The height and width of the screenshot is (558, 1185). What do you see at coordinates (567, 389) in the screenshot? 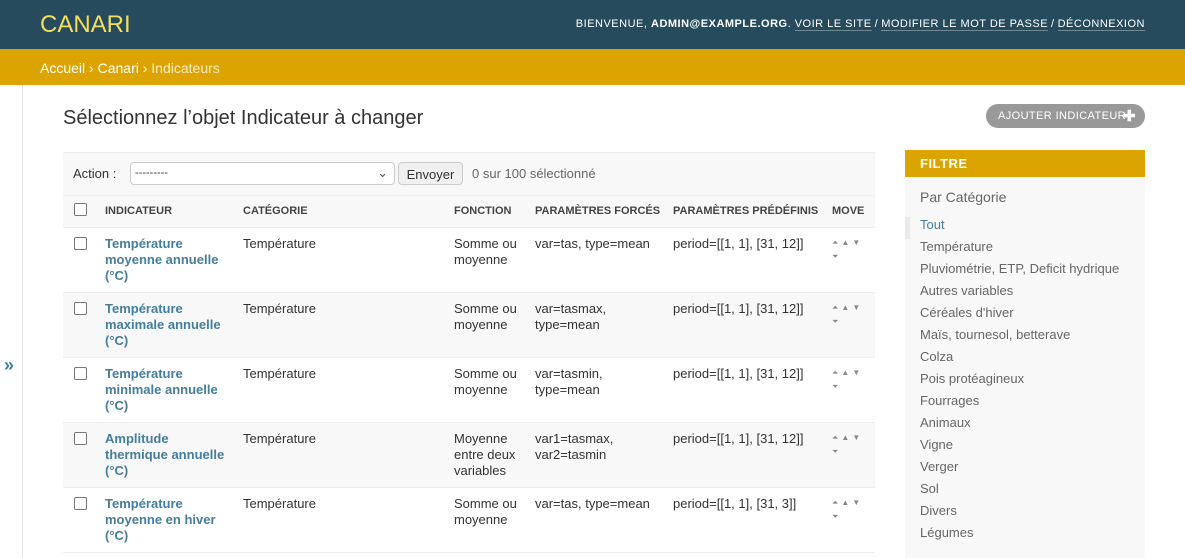
I see `forces-line: type=mean` at bounding box center [567, 389].